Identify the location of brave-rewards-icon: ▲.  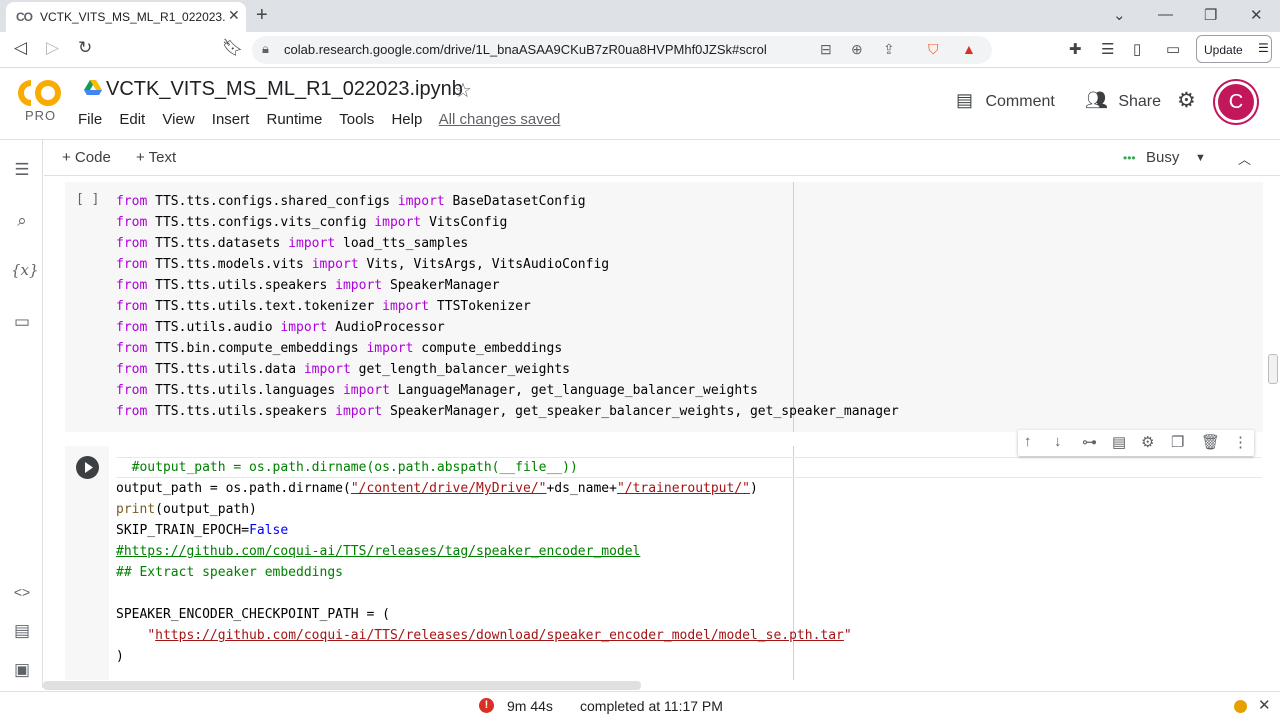
(969, 49).